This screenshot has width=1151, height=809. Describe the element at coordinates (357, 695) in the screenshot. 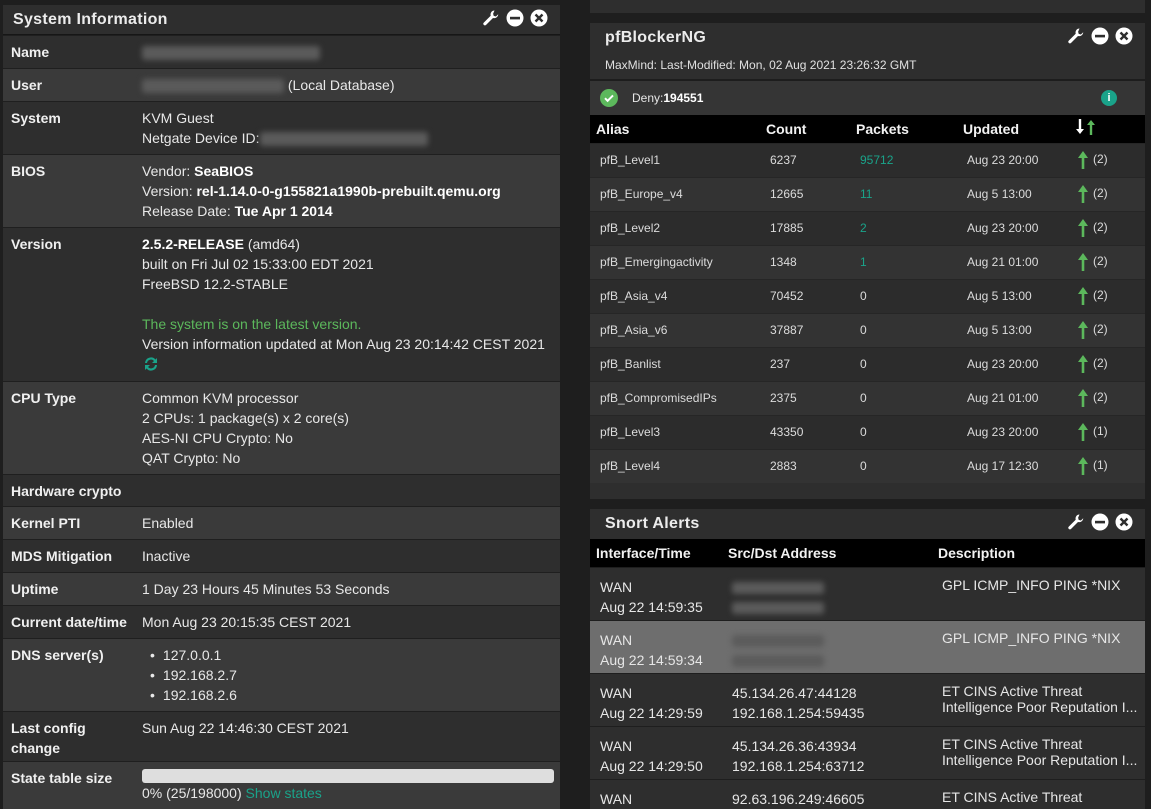

I see `dns-server: 192.168.2.6` at that location.